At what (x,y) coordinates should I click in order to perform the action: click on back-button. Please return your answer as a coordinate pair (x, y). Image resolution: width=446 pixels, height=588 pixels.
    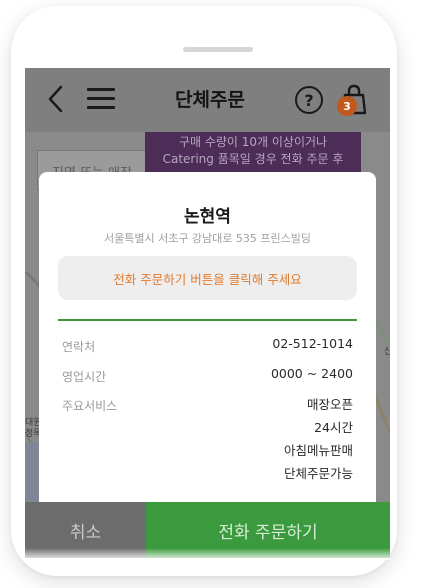
    Looking at the image, I should click on (56, 99).